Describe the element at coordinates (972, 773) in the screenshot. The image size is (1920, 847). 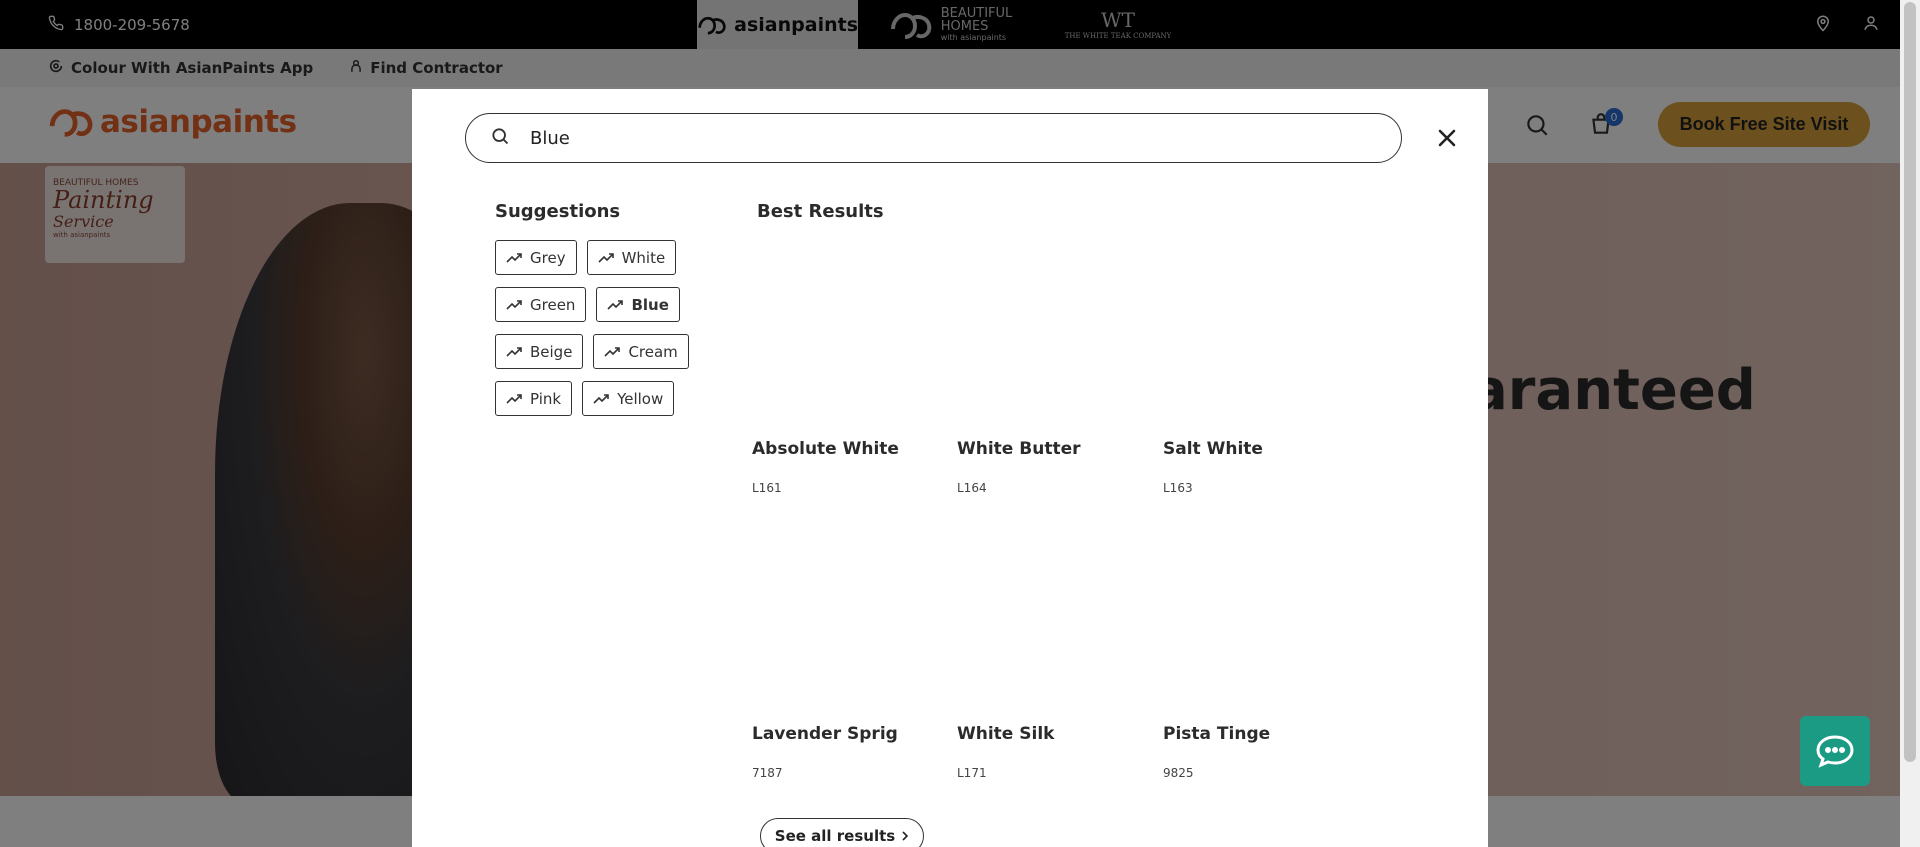
I see `result-code: L171` at that location.